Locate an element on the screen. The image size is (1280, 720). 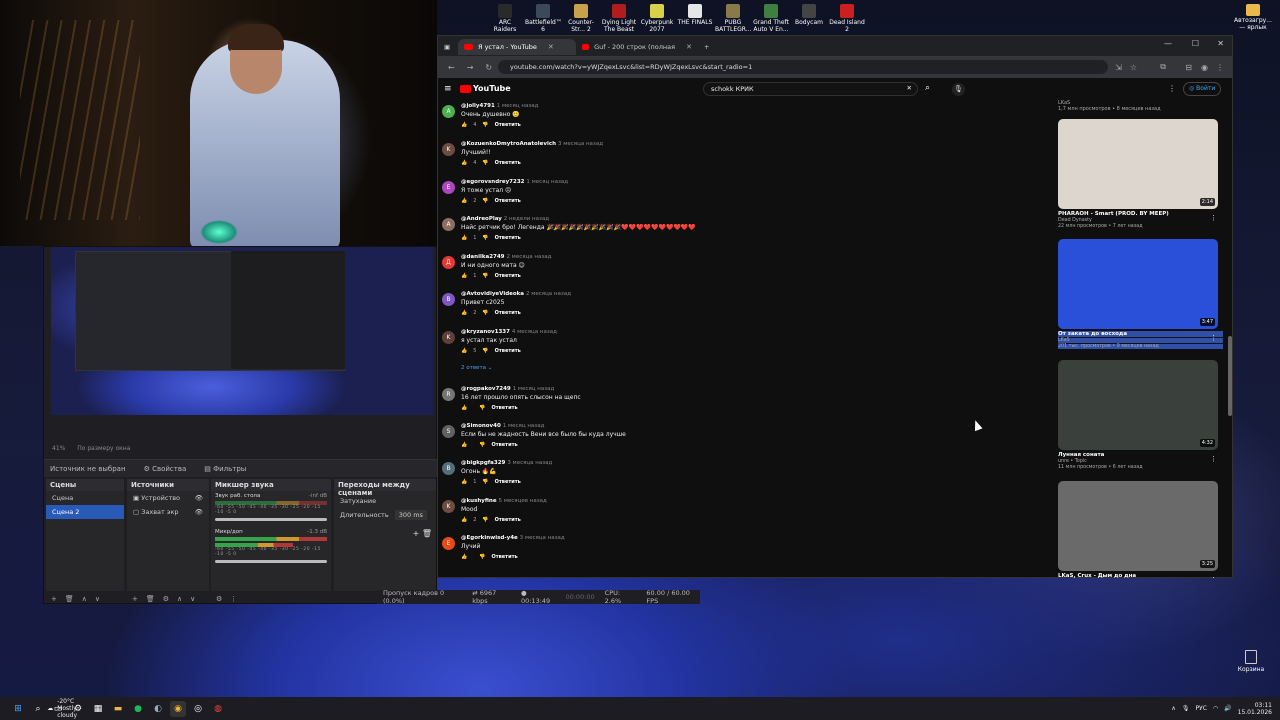
down-icon: ∨ is located at coordinates (192, 599).